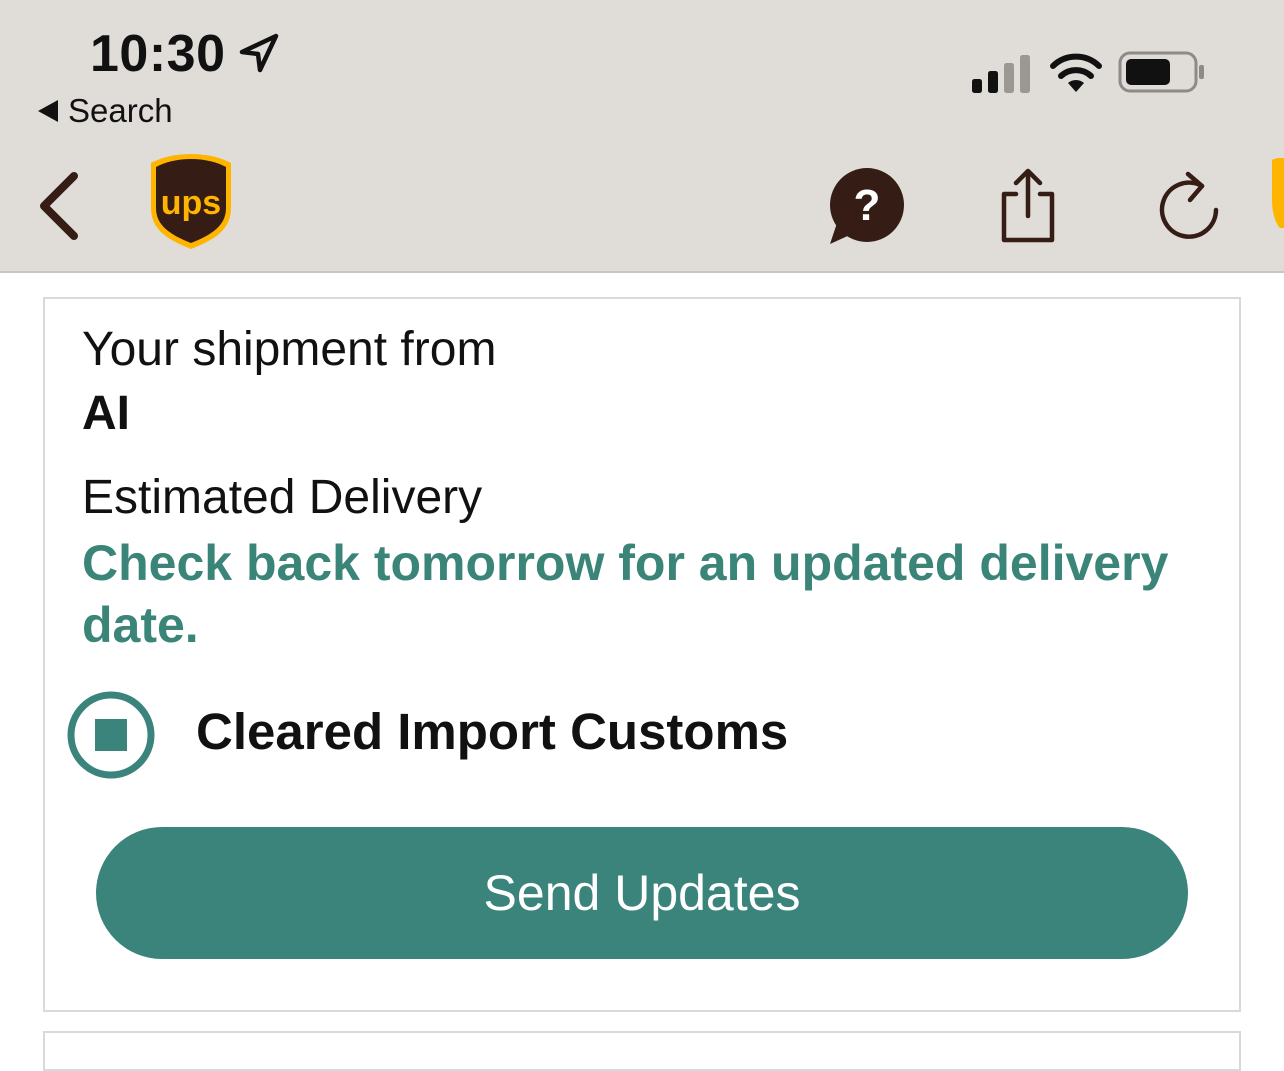 This screenshot has width=1284, height=1071. What do you see at coordinates (1001, 74) in the screenshot?
I see `cellular-signal-icon` at bounding box center [1001, 74].